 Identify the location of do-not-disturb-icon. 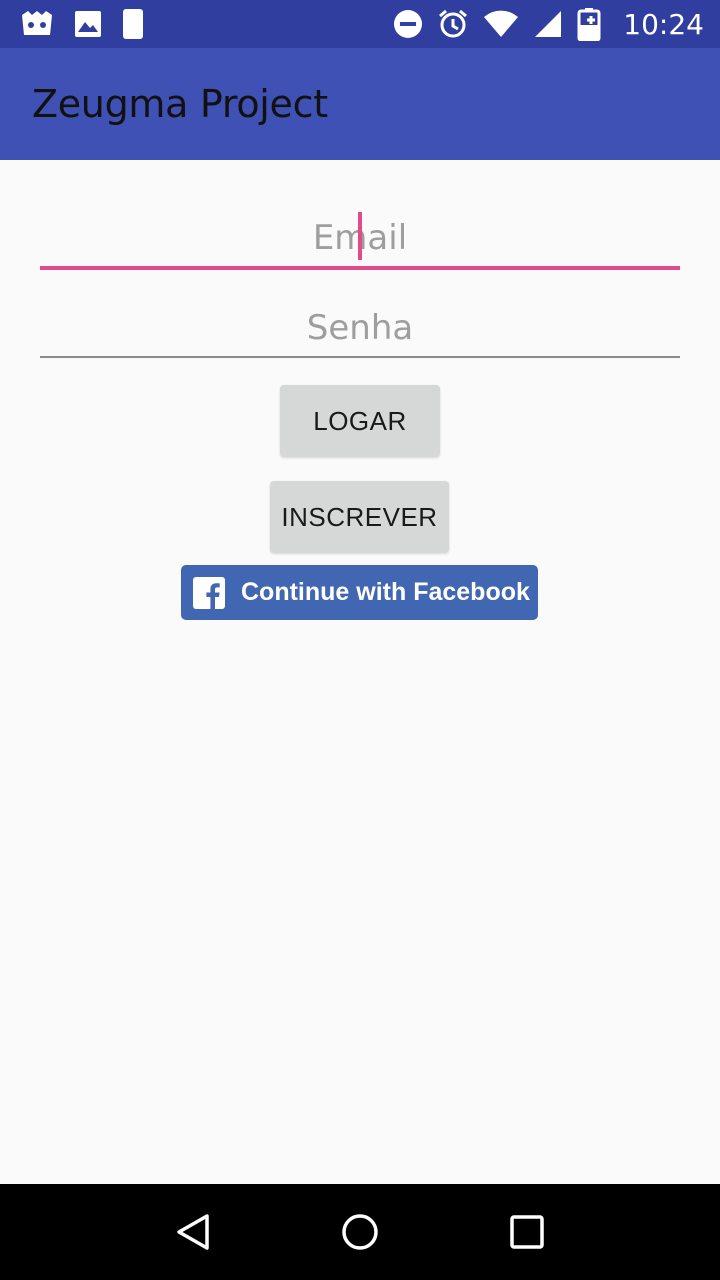
(408, 24).